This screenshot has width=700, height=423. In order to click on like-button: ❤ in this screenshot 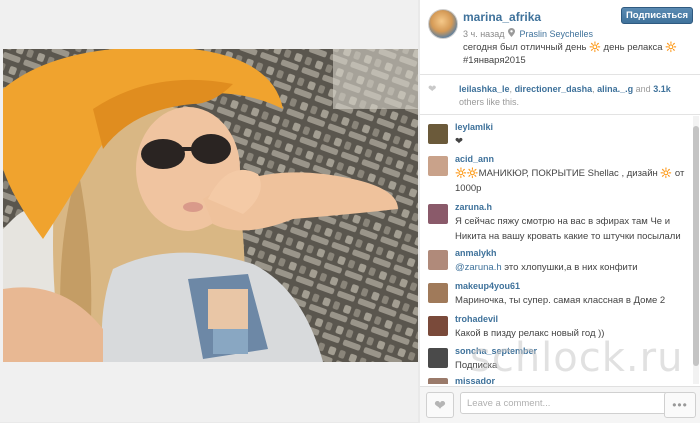, I will do `click(440, 405)`.